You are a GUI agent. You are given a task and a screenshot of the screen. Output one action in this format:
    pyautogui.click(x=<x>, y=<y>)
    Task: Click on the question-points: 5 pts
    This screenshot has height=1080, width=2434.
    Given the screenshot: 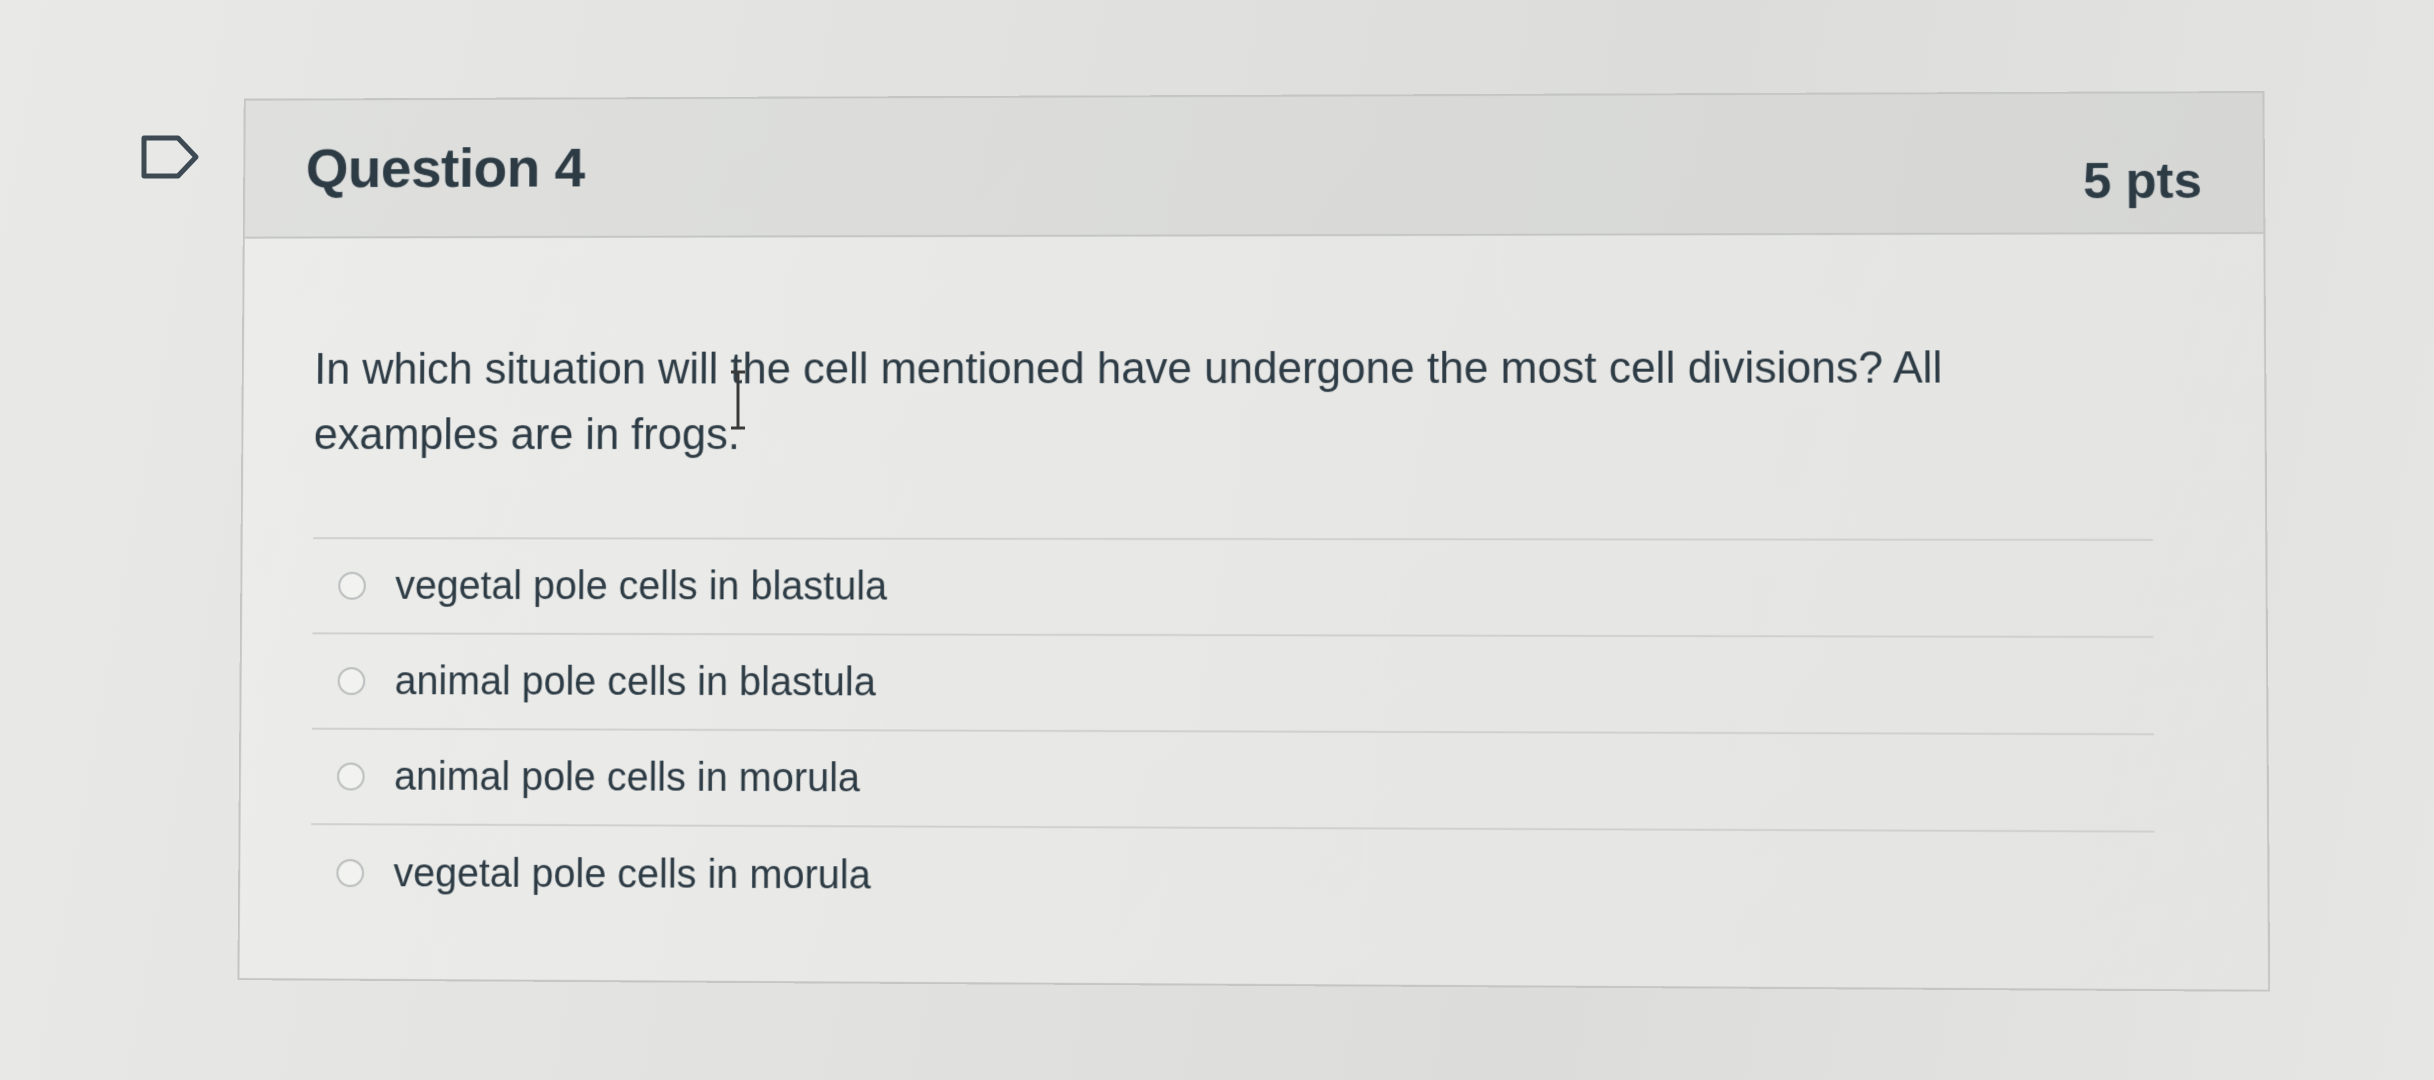 What is the action you would take?
    pyautogui.click(x=2142, y=181)
    